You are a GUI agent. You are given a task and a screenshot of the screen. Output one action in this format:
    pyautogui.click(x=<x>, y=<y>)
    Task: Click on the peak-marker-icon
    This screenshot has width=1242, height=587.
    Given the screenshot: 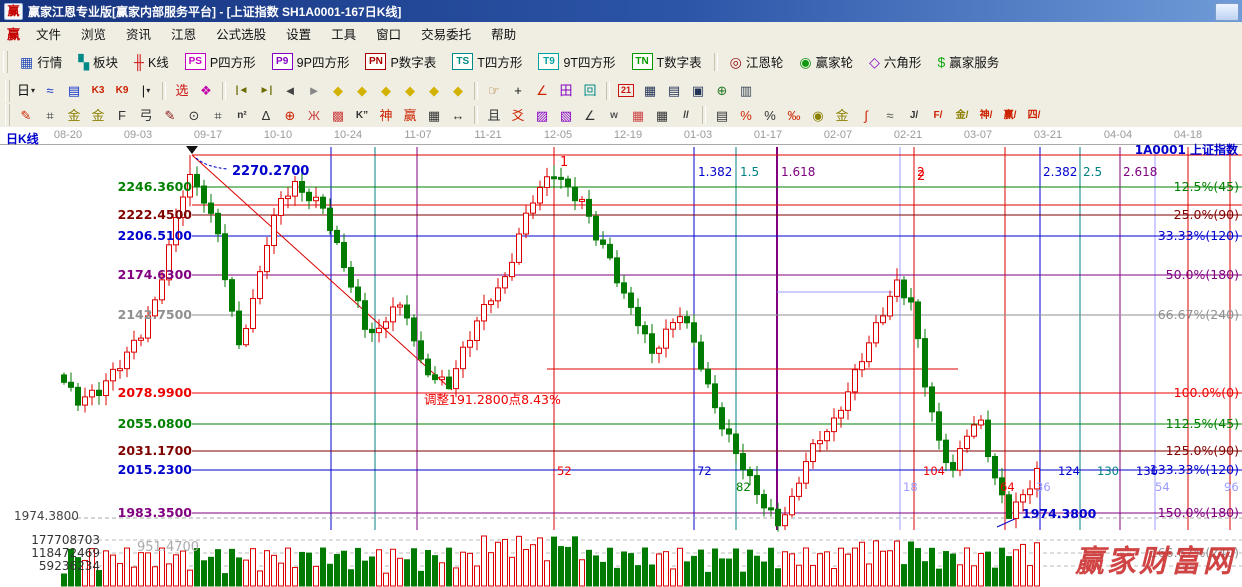 What is the action you would take?
    pyautogui.click(x=192, y=150)
    